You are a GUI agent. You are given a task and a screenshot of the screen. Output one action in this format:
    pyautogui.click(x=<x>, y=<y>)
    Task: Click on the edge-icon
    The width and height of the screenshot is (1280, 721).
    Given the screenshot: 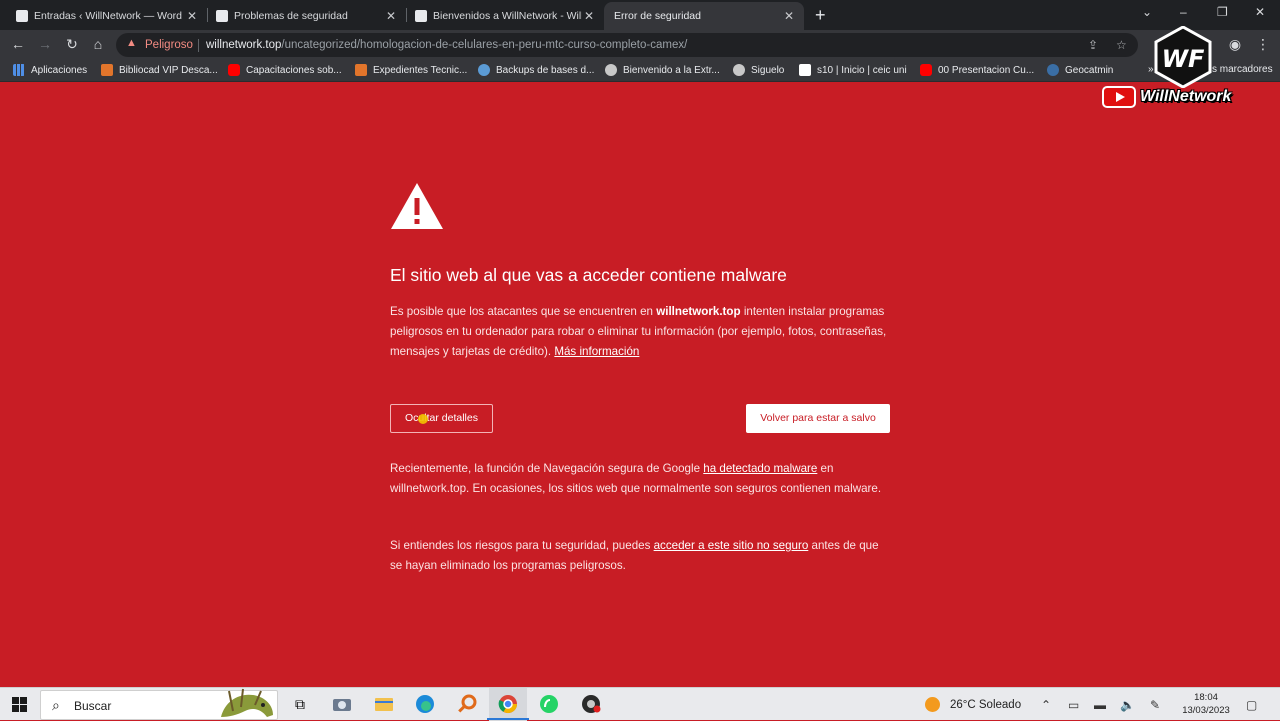 What is the action you would take?
    pyautogui.click(x=425, y=704)
    